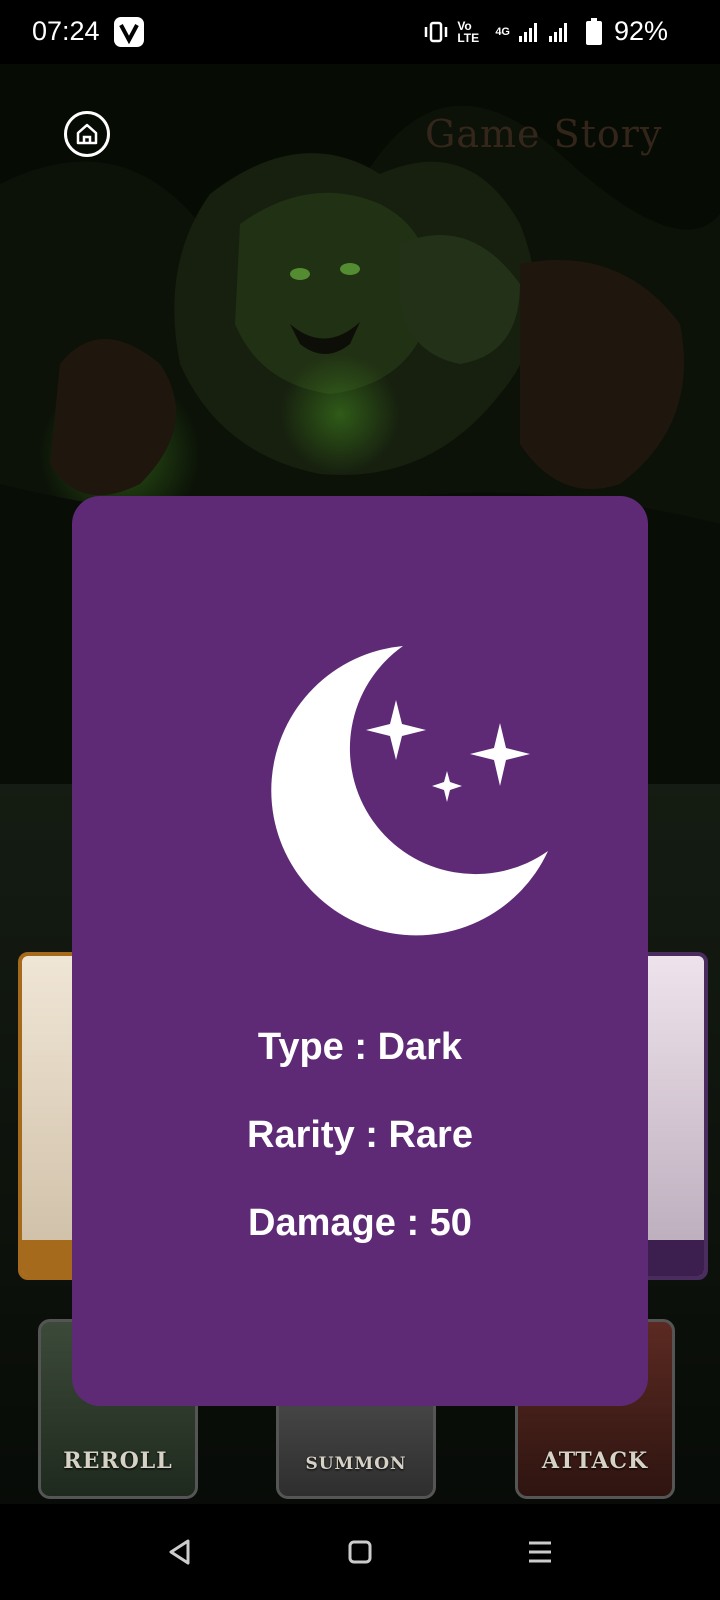  Describe the element at coordinates (468, 32) in the screenshot. I see `volte-label: Vo LTE` at that location.